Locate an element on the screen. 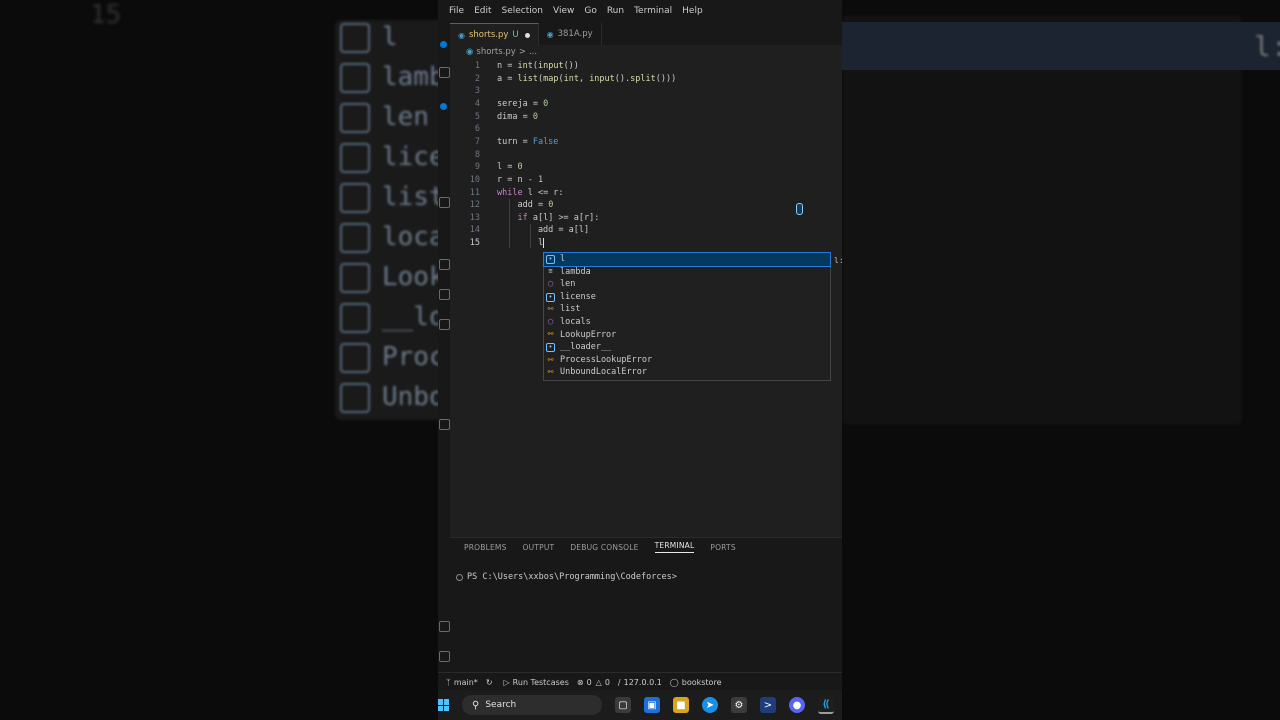  code-line: 2 a = list(map(int, input().split())) is located at coordinates (646, 79).